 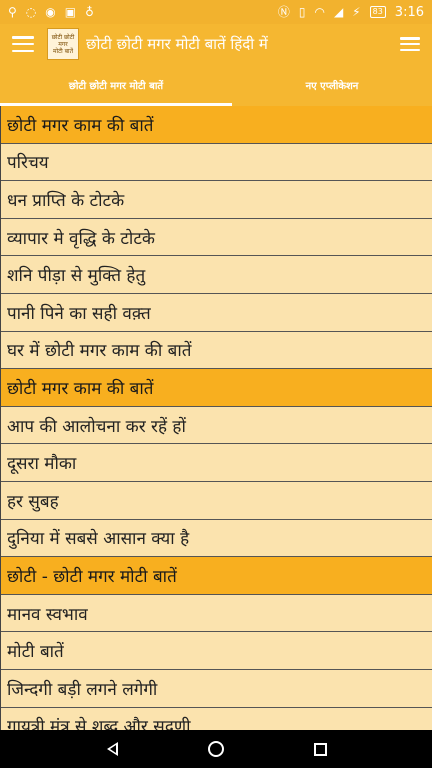 I want to click on list-item: आप की आलोचना कर रहें हों, so click(x=216, y=425).